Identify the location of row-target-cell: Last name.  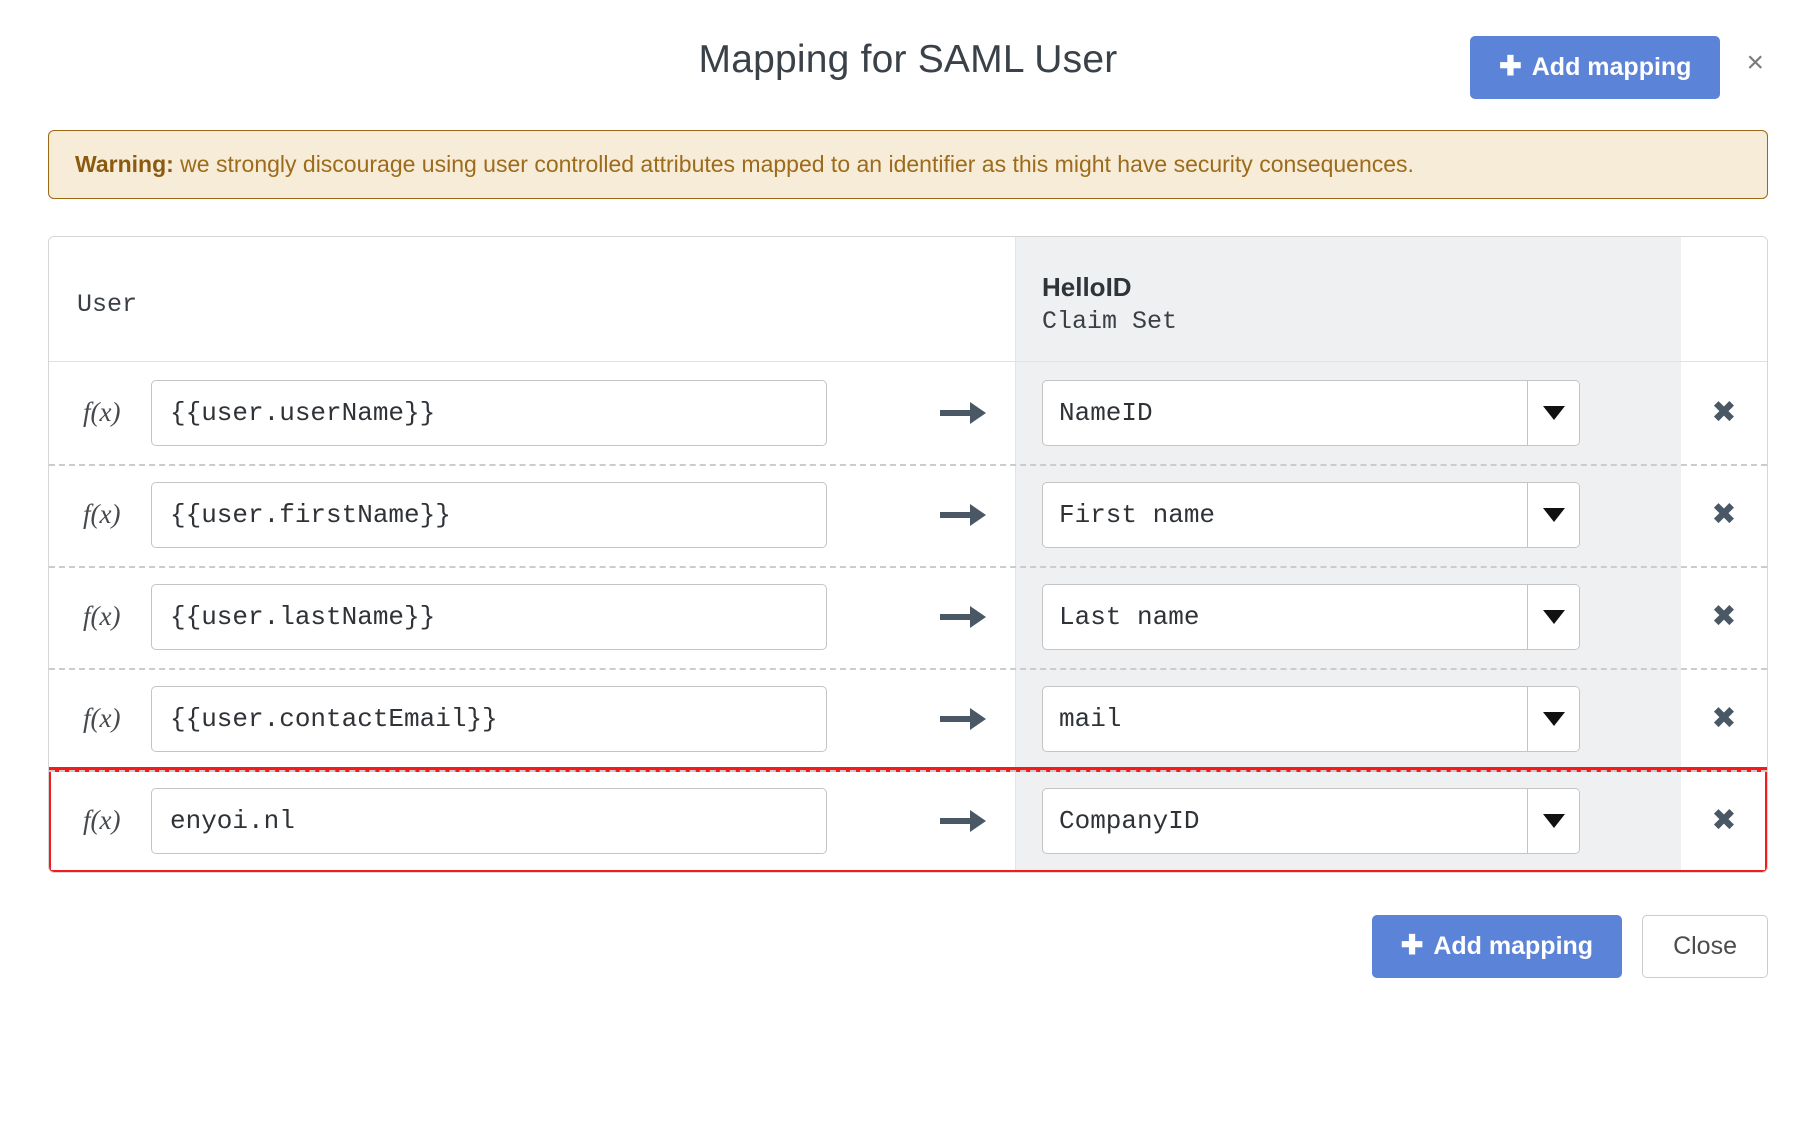
(1348, 616).